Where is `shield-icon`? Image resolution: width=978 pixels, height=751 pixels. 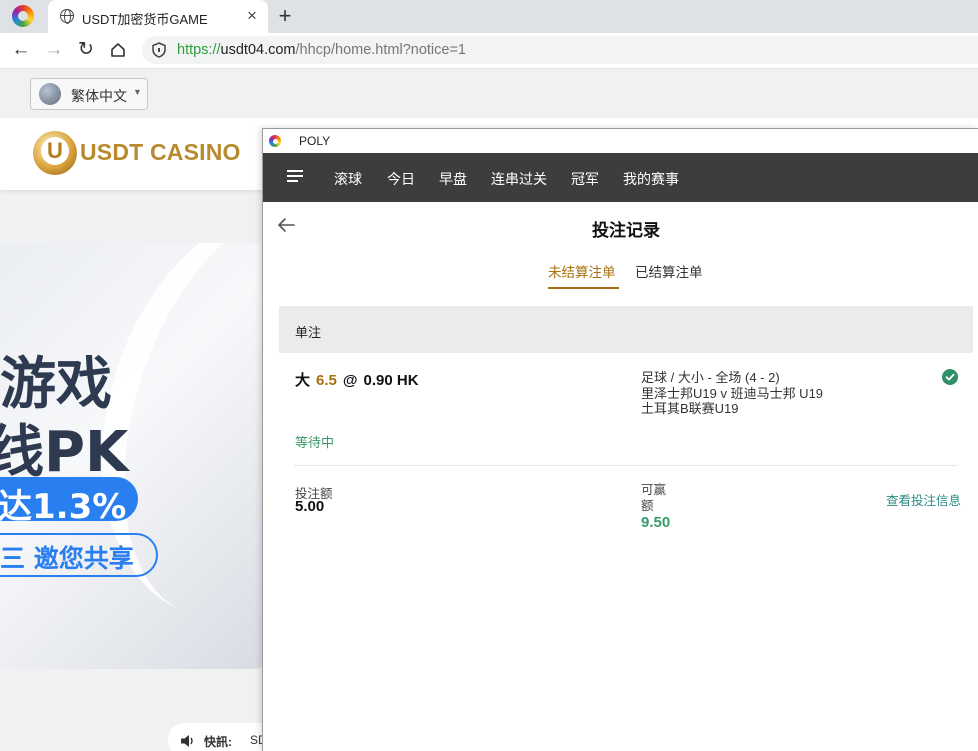
shield-icon is located at coordinates (159, 50).